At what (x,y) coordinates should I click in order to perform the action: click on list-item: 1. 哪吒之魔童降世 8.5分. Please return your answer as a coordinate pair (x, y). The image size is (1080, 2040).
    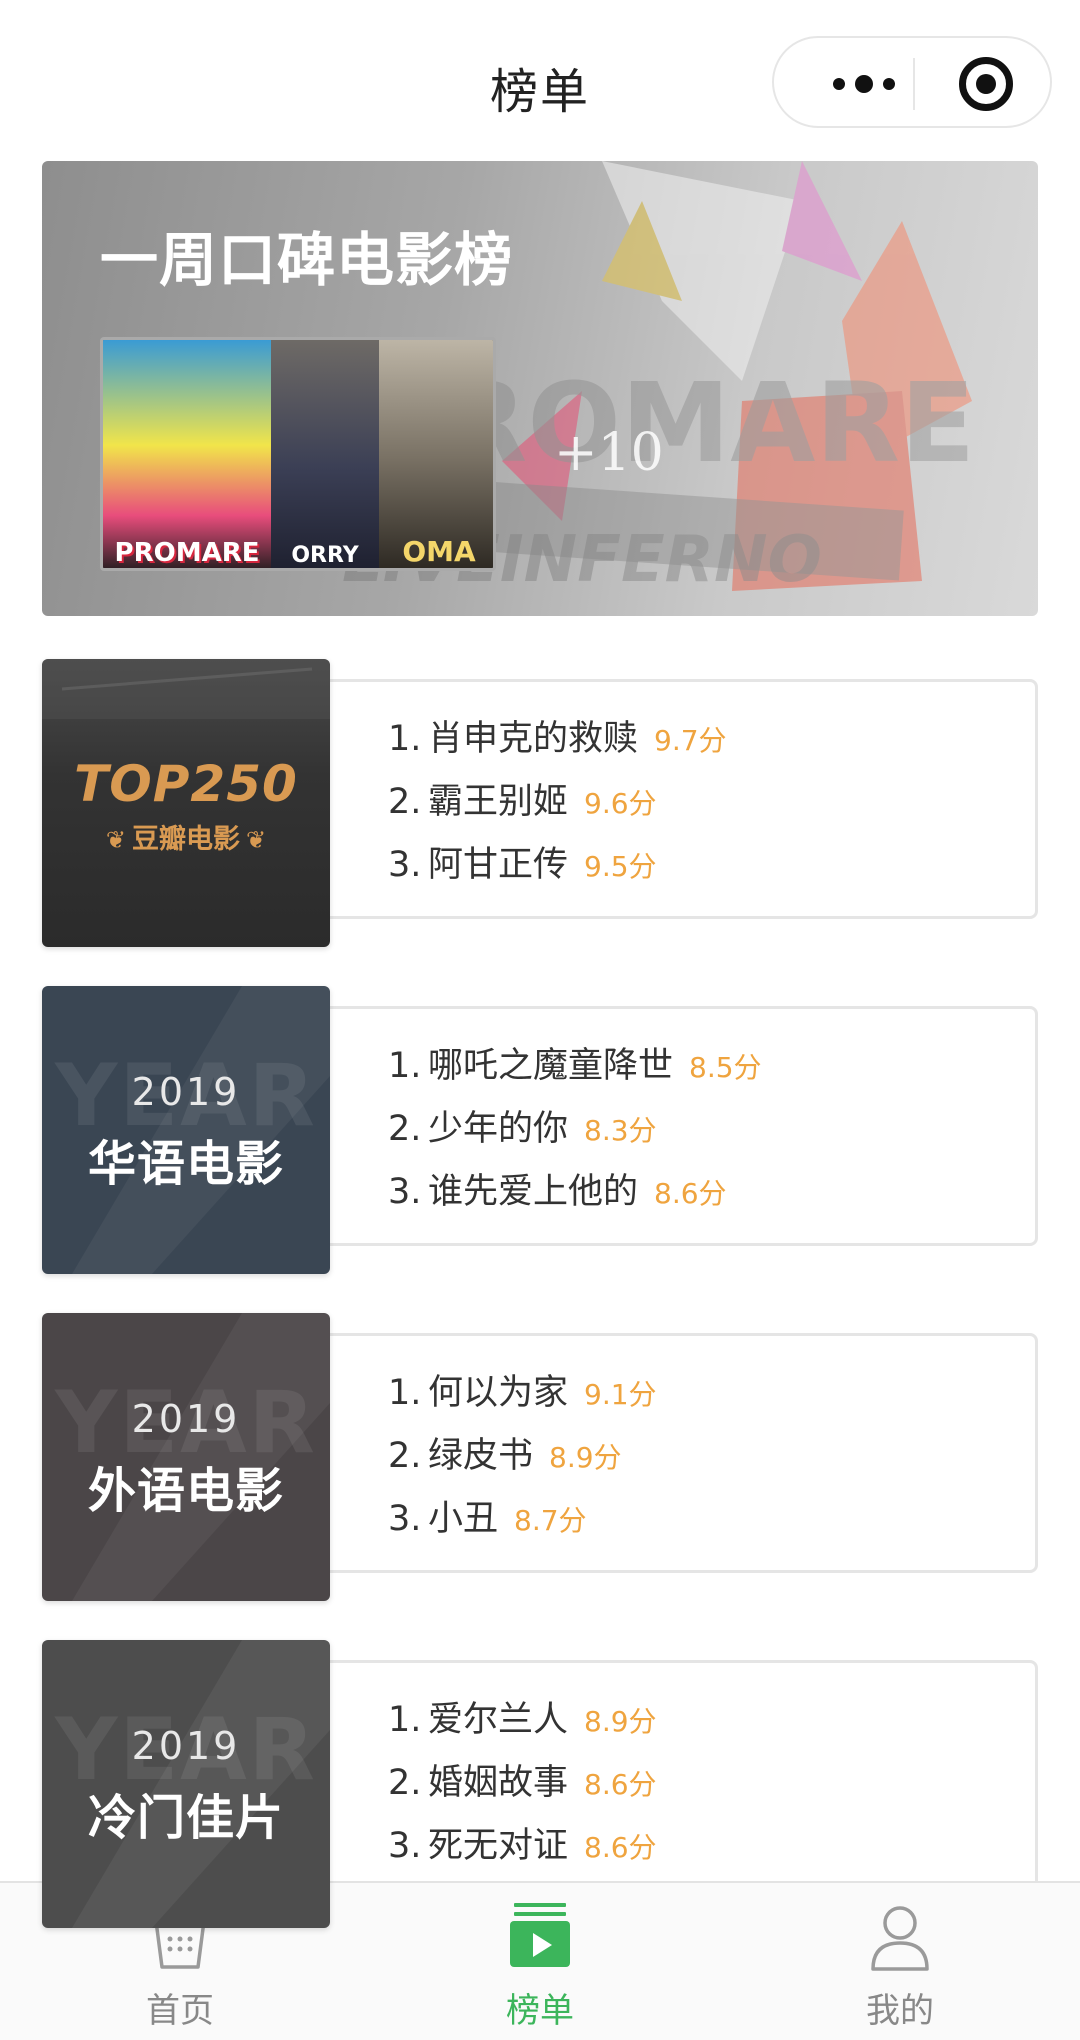
    Looking at the image, I should click on (575, 1068).